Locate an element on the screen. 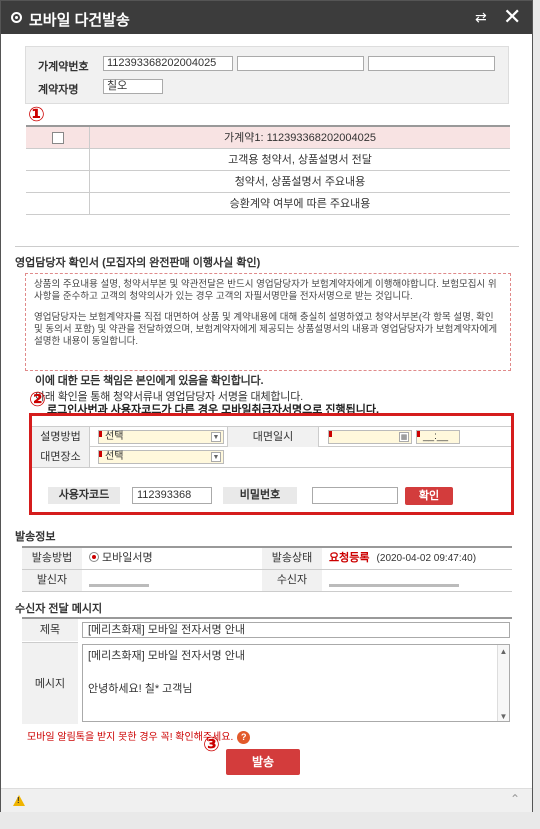 Image resolution: width=540 pixels, height=829 pixels. radio-selected-icon is located at coordinates (94, 557).